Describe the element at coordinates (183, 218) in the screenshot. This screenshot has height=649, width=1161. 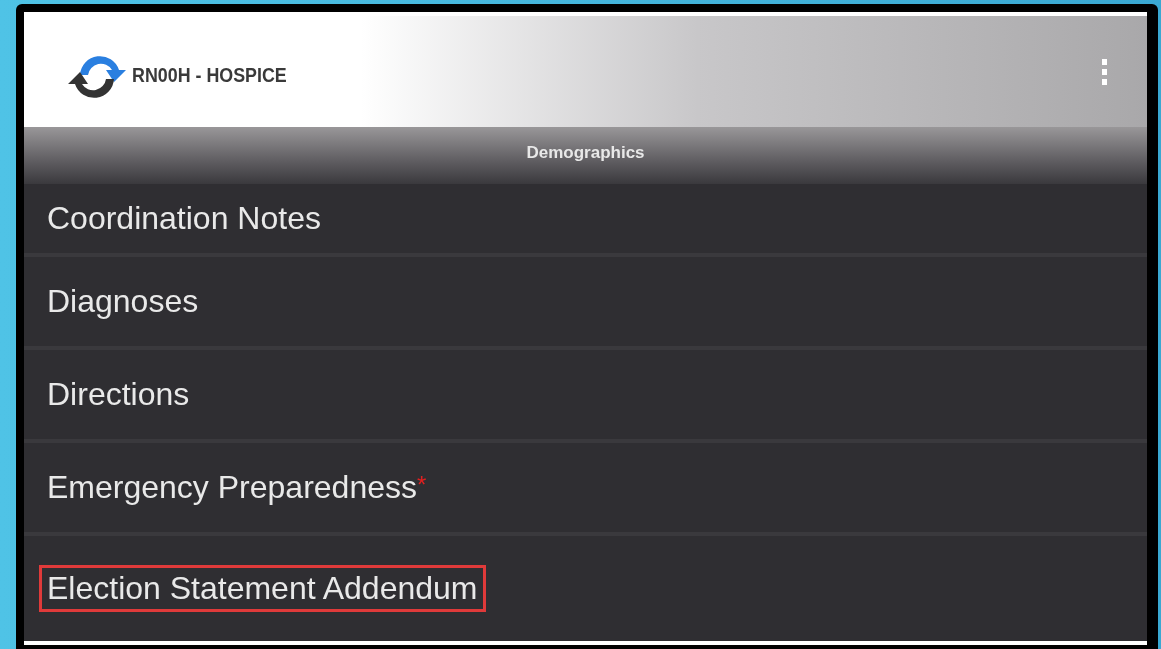
I see `menu-item-label: Coordination Notes` at that location.